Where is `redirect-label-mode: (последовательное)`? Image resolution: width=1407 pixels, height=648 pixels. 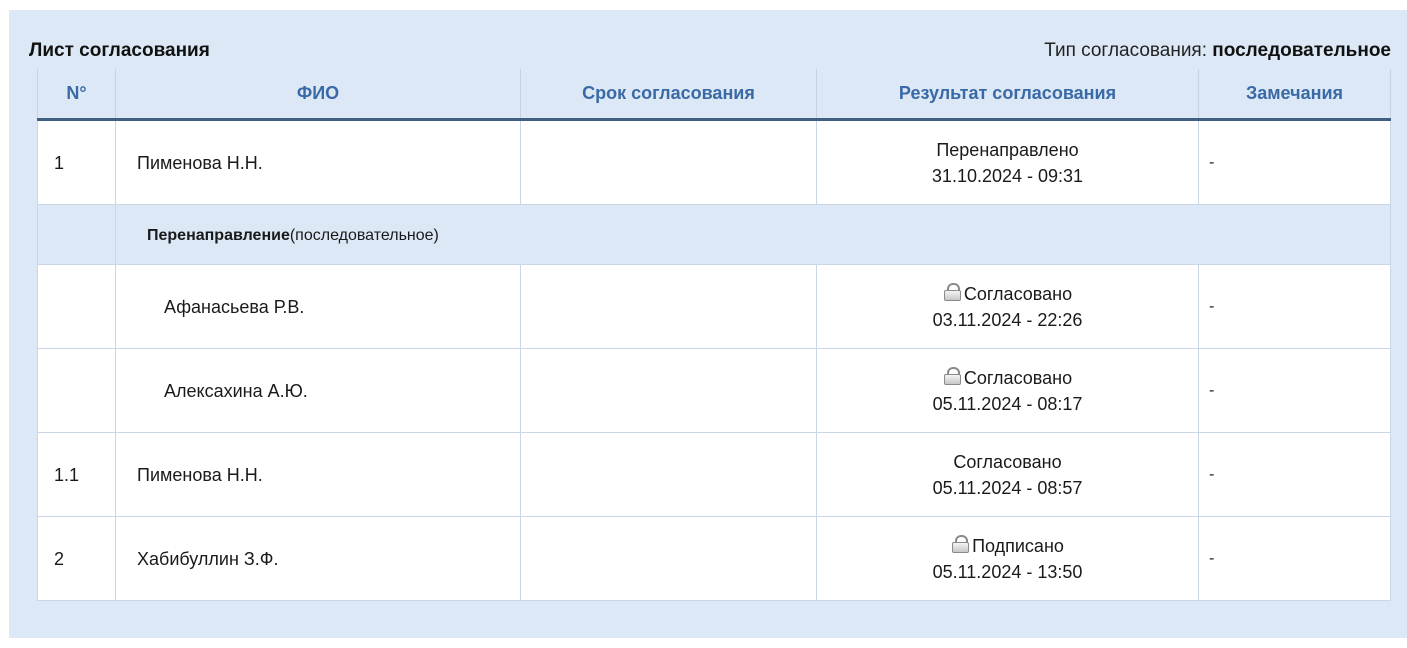
redirect-label-mode: (последовательное) is located at coordinates (364, 235).